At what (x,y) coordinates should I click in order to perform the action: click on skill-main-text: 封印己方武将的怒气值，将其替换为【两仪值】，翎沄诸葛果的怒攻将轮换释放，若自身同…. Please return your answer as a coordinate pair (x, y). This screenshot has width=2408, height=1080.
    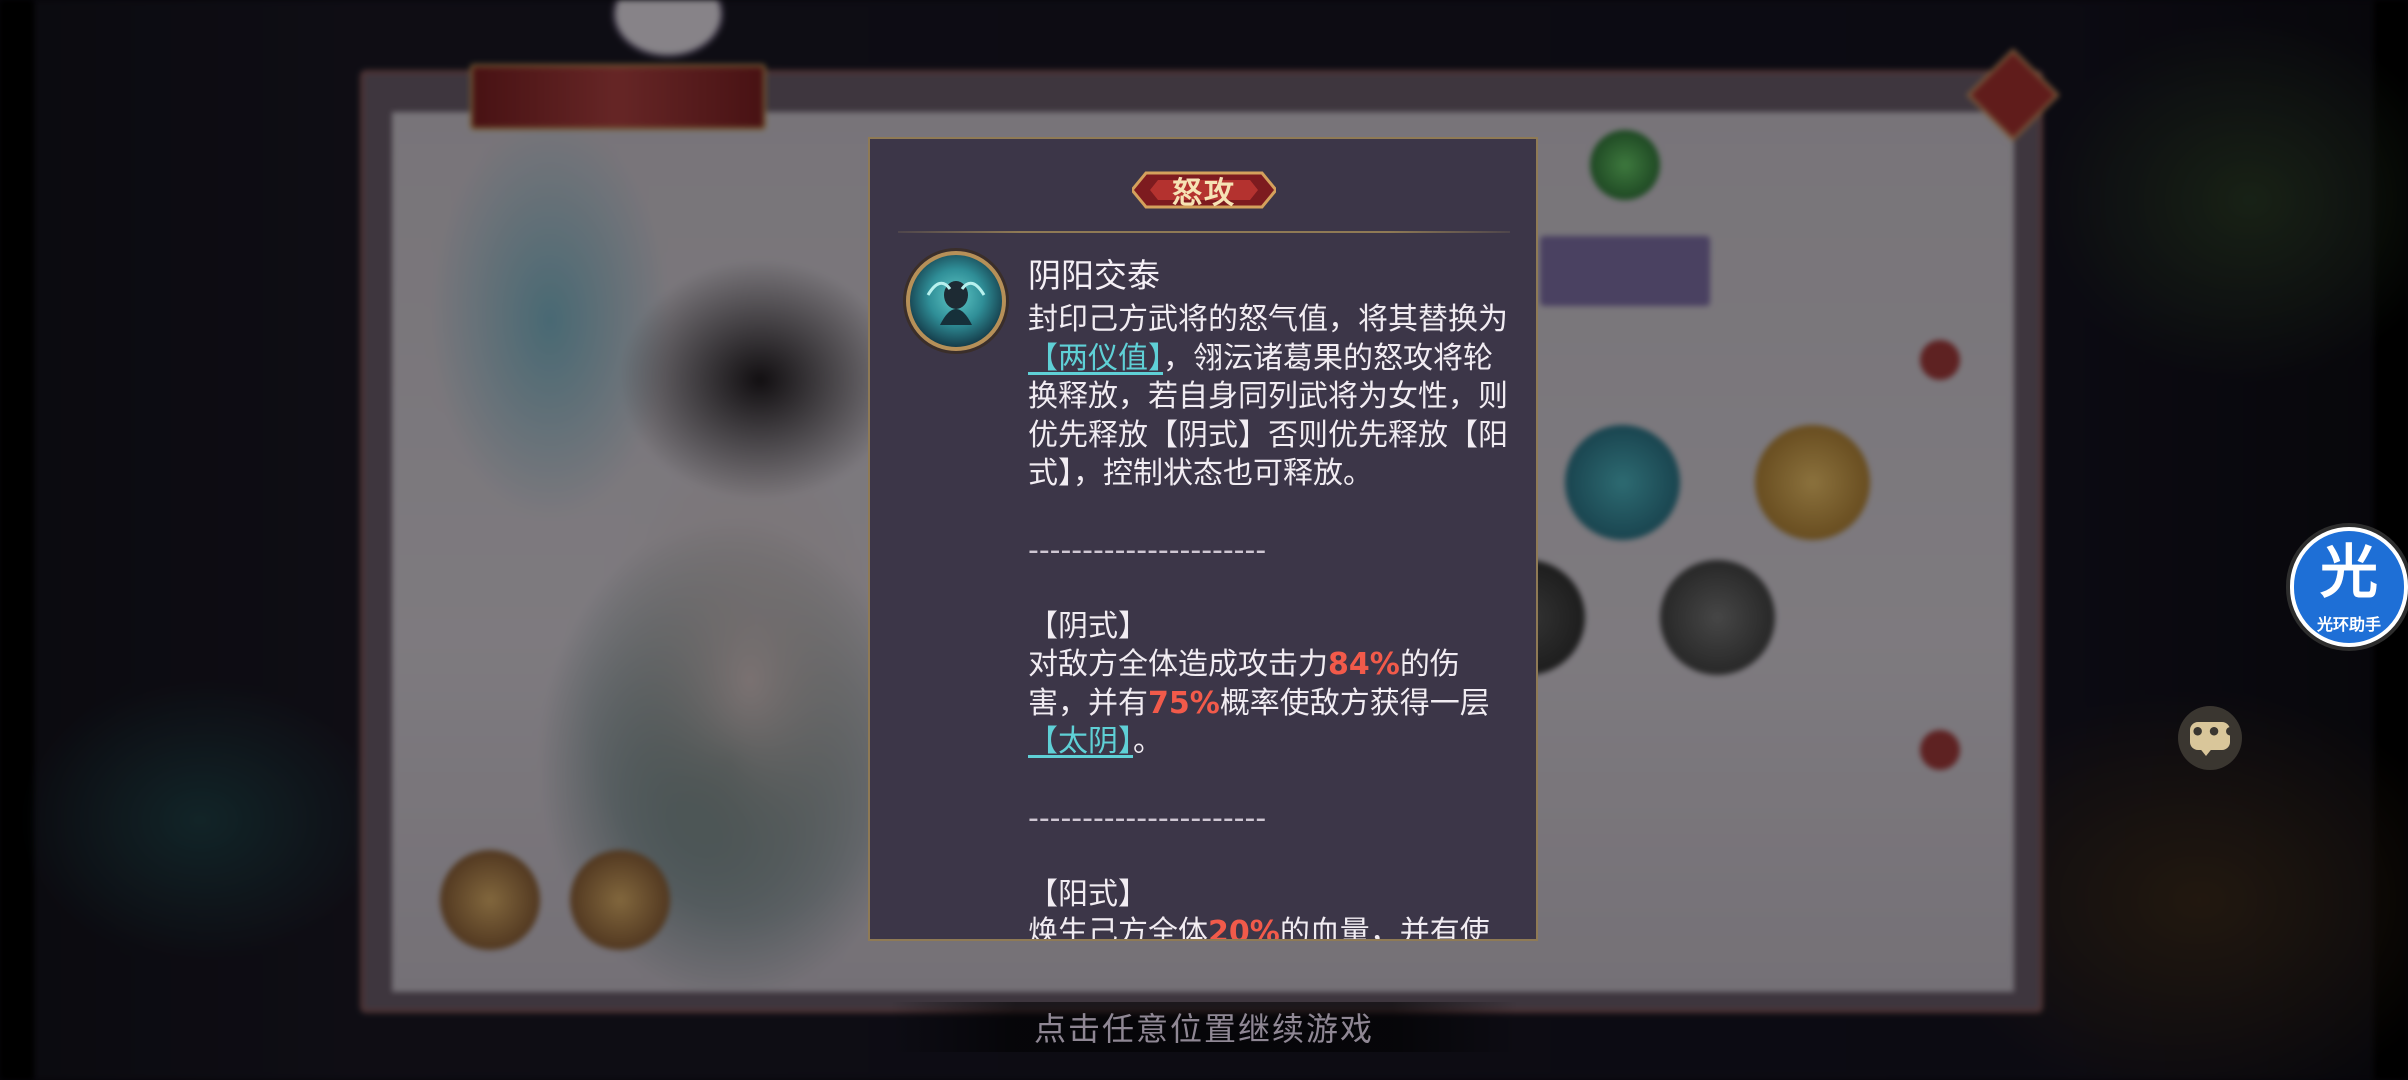
    Looking at the image, I should click on (1273, 397).